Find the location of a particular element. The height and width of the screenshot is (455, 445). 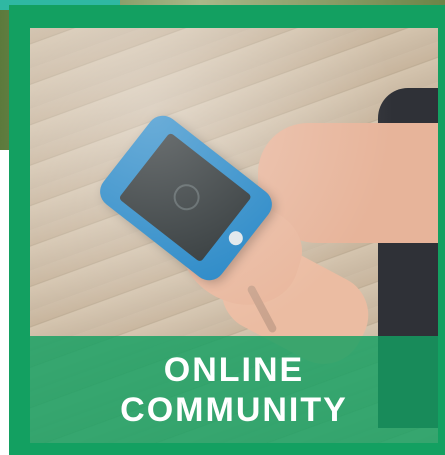

right-arm is located at coordinates (348, 183).